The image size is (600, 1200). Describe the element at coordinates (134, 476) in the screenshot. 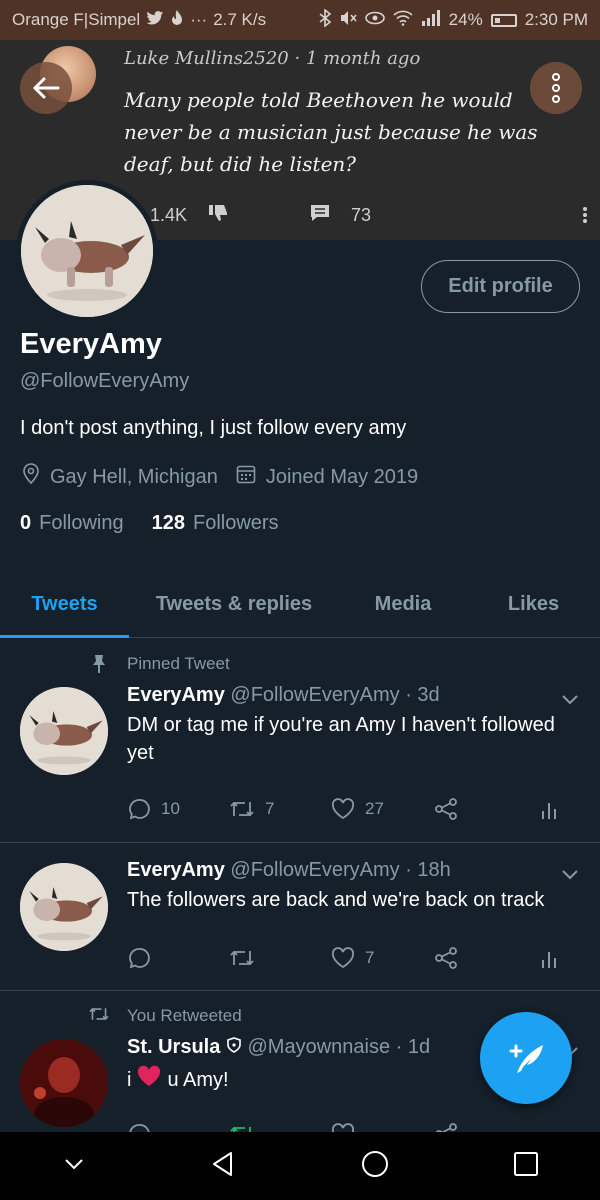

I see `profile-location: Gay Hell, Michigan` at that location.